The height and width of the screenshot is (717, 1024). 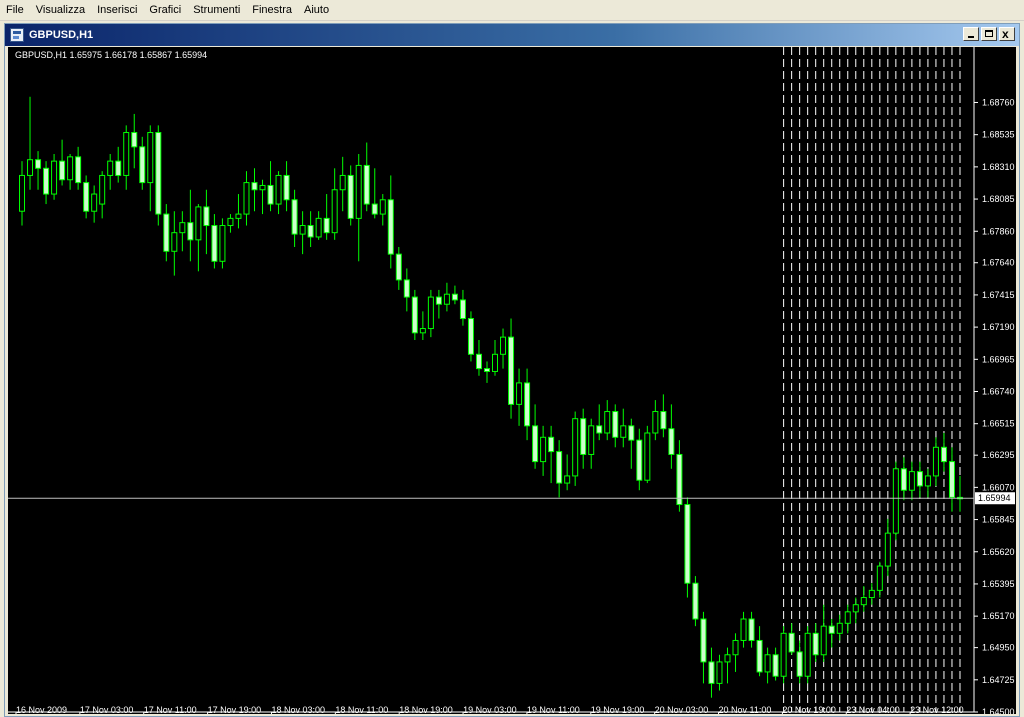 I want to click on menu-inserisci: Inserisci, so click(x=117, y=10).